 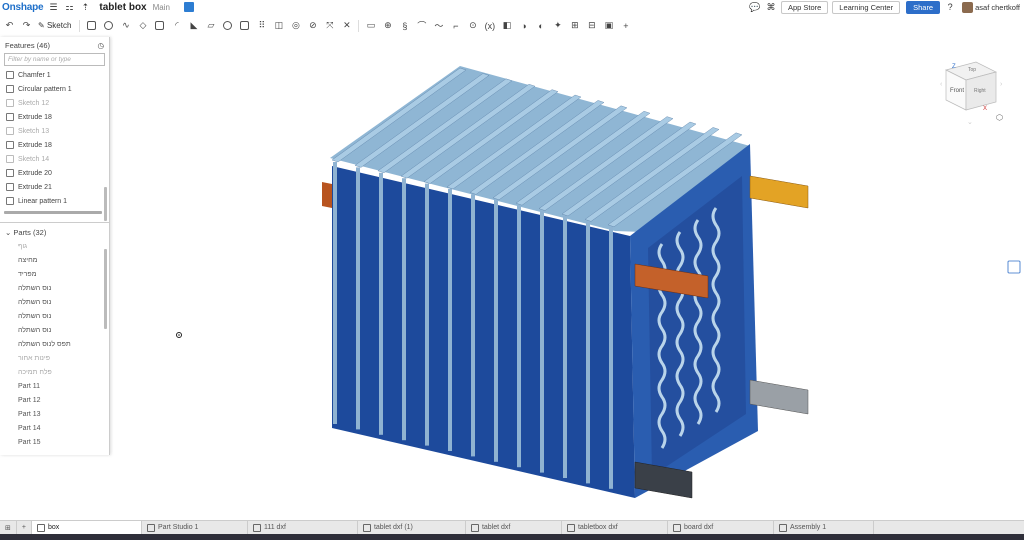 I want to click on loft-icon: ◇, so click(x=142, y=25).